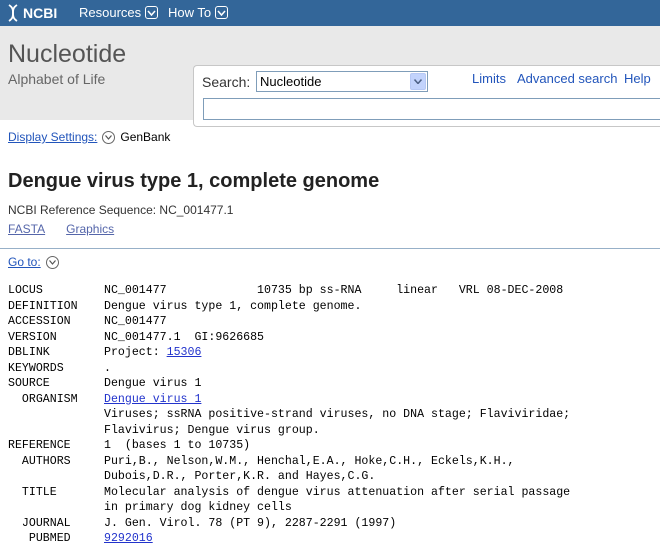 This screenshot has height=551, width=660. Describe the element at coordinates (330, 13) in the screenshot. I see `ncbi-top-bar: NCBI Resources How To` at that location.